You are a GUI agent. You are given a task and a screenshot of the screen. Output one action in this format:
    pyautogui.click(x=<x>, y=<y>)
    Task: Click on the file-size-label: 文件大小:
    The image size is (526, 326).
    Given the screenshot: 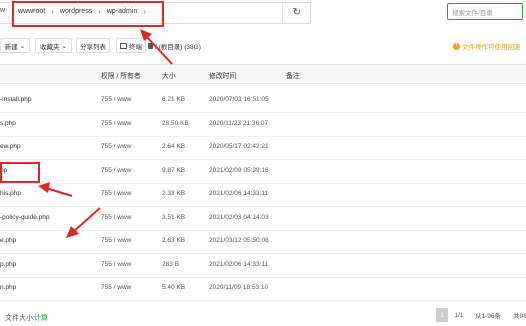 What is the action you would take?
    pyautogui.click(x=20, y=318)
    